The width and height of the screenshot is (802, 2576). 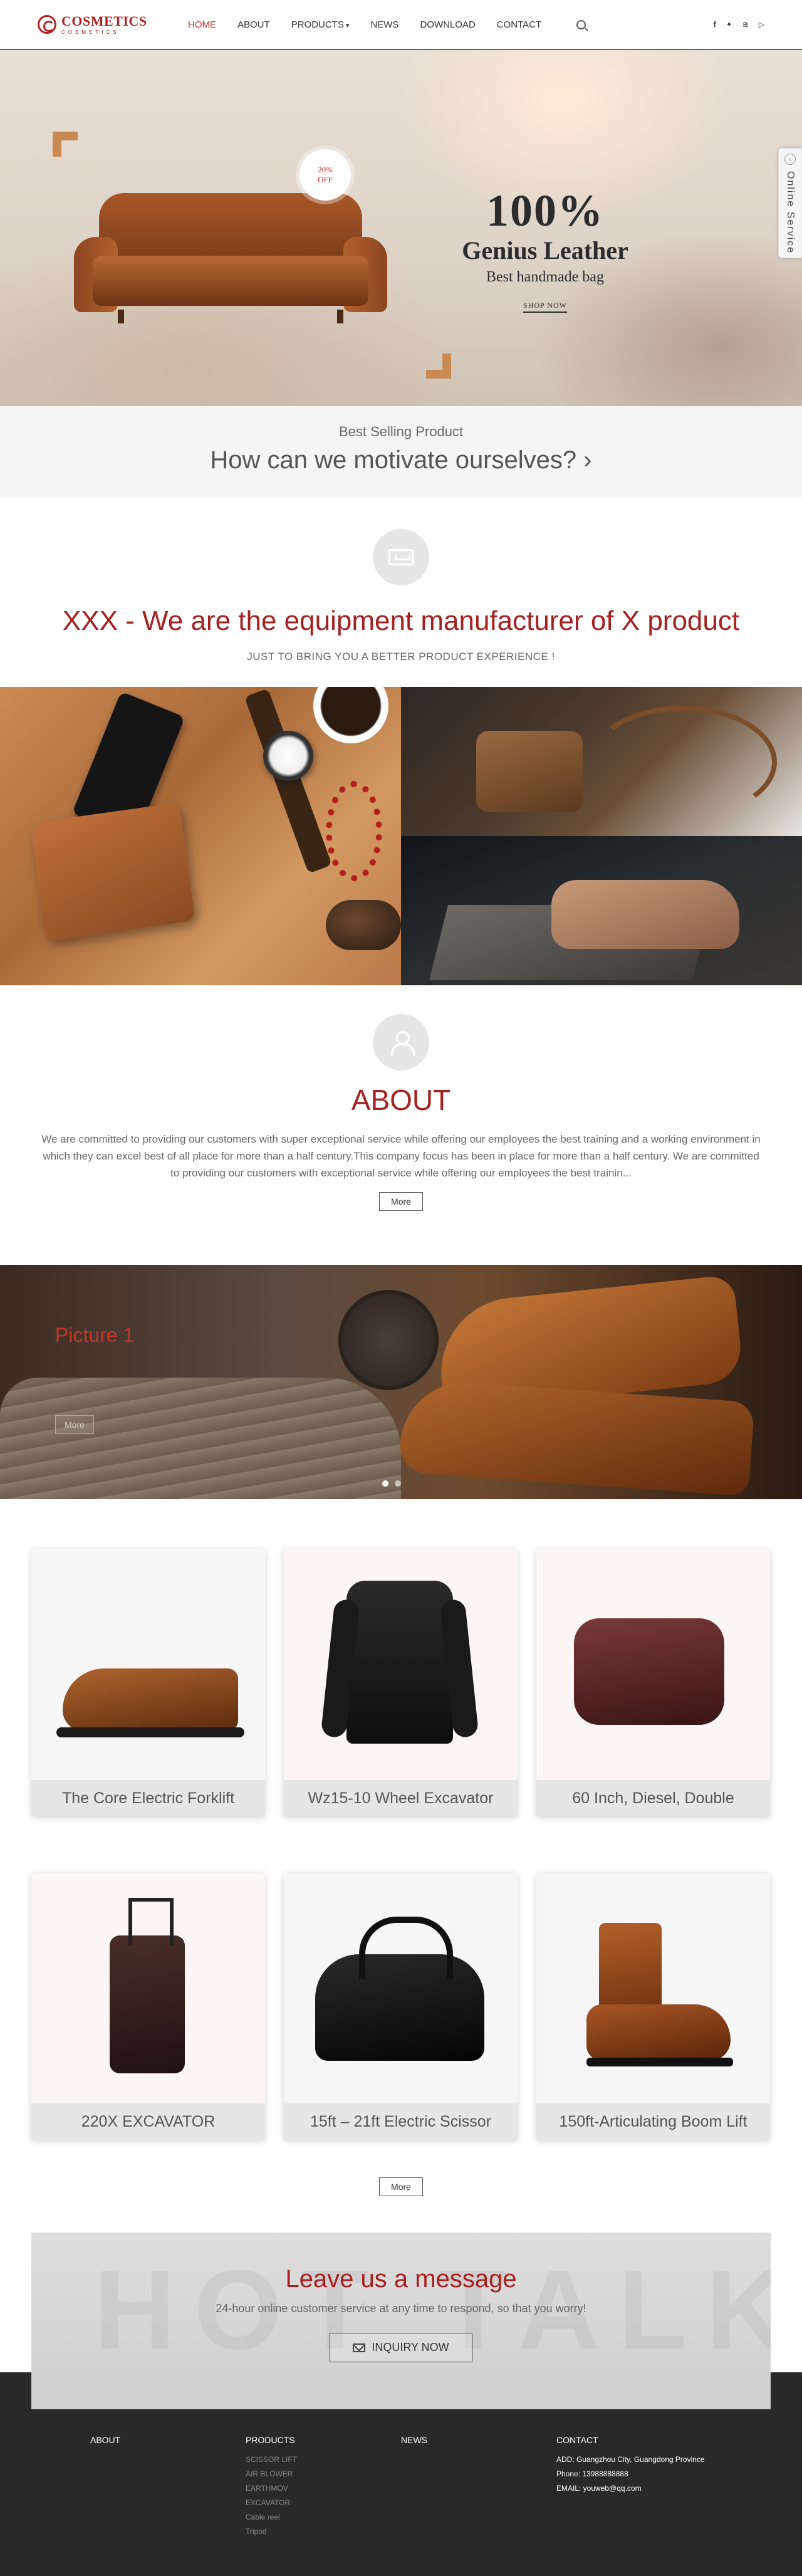 I want to click on nav-news: NEWS, so click(x=384, y=24).